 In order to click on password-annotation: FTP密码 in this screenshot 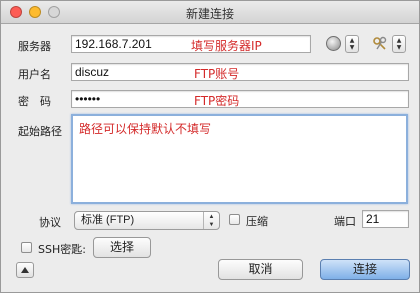, I will do `click(217, 101)`.